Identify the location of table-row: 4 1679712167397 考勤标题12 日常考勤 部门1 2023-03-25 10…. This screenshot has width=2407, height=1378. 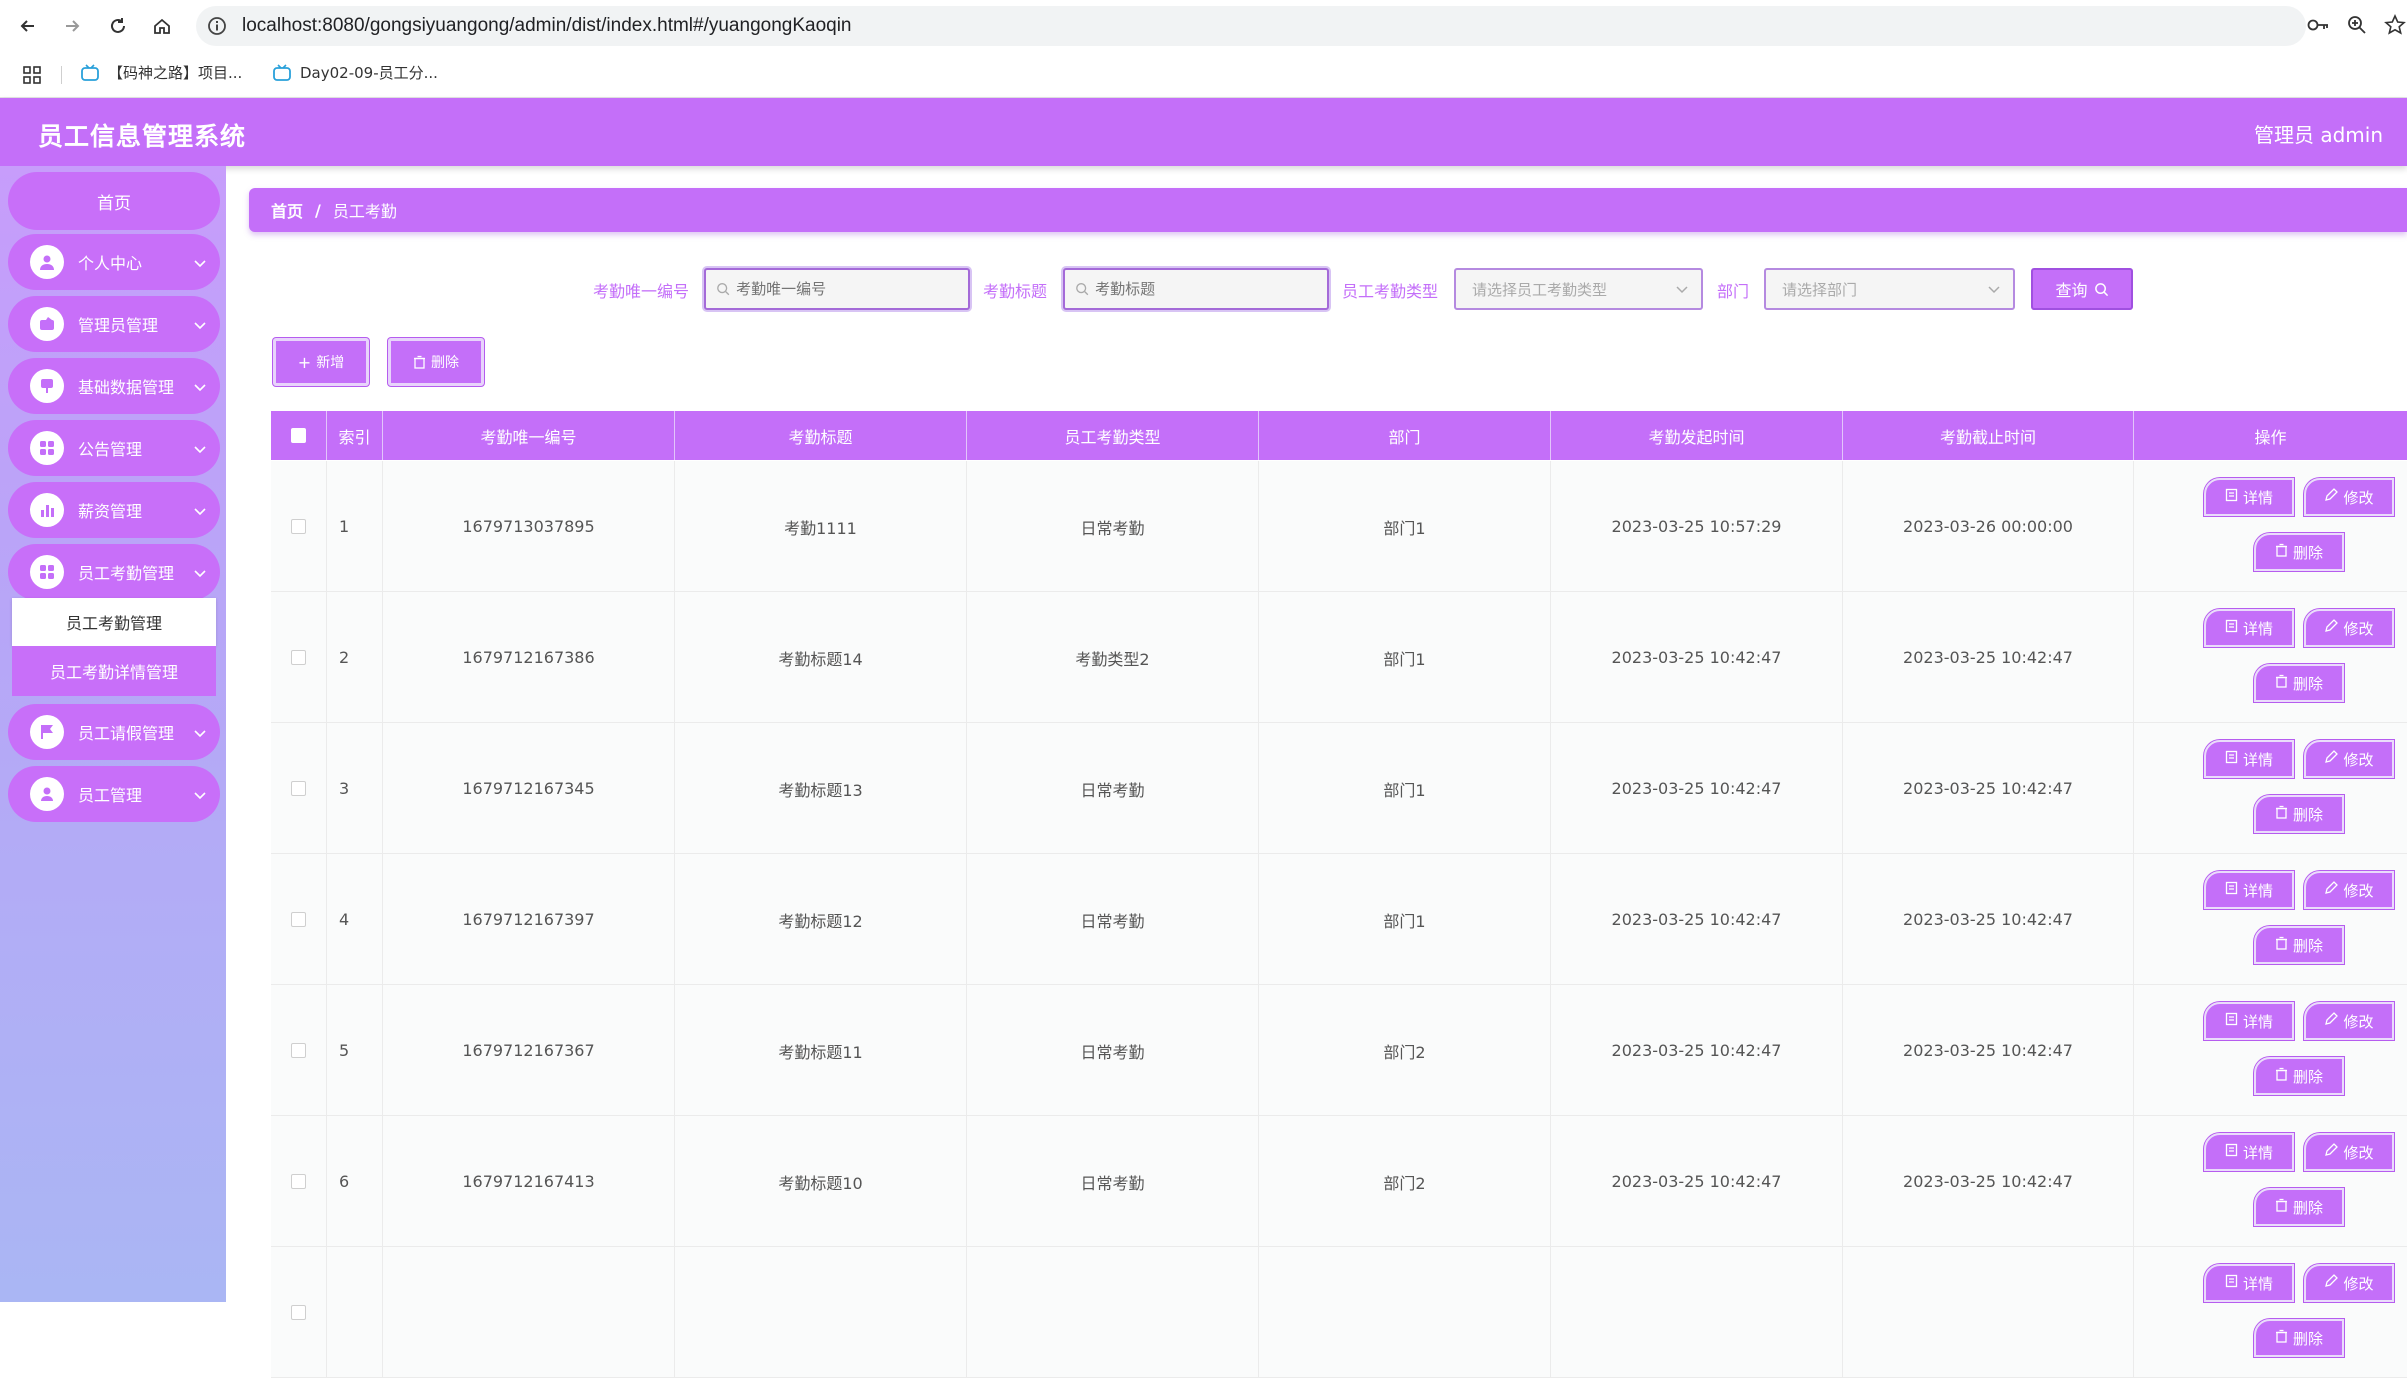
(1339, 919).